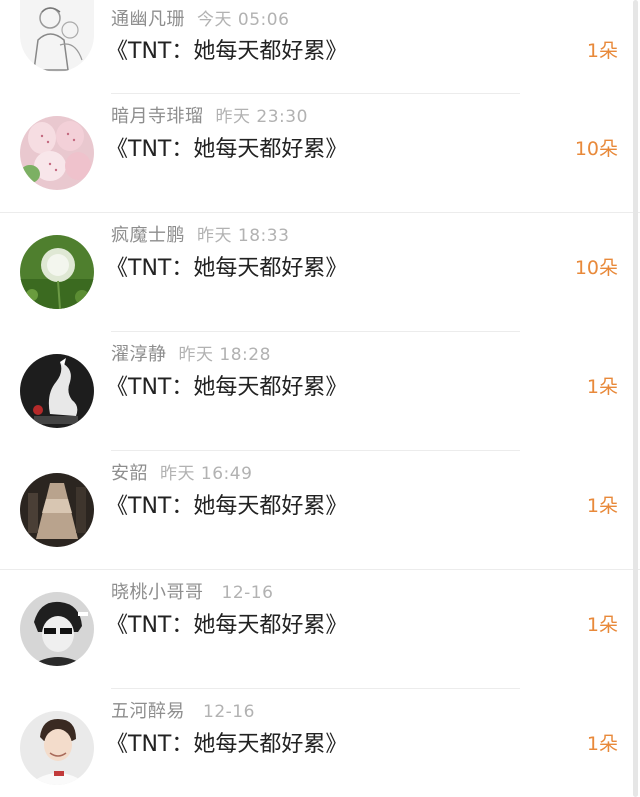 The width and height of the screenshot is (640, 797). I want to click on user-name: 五河醉易, so click(148, 711).